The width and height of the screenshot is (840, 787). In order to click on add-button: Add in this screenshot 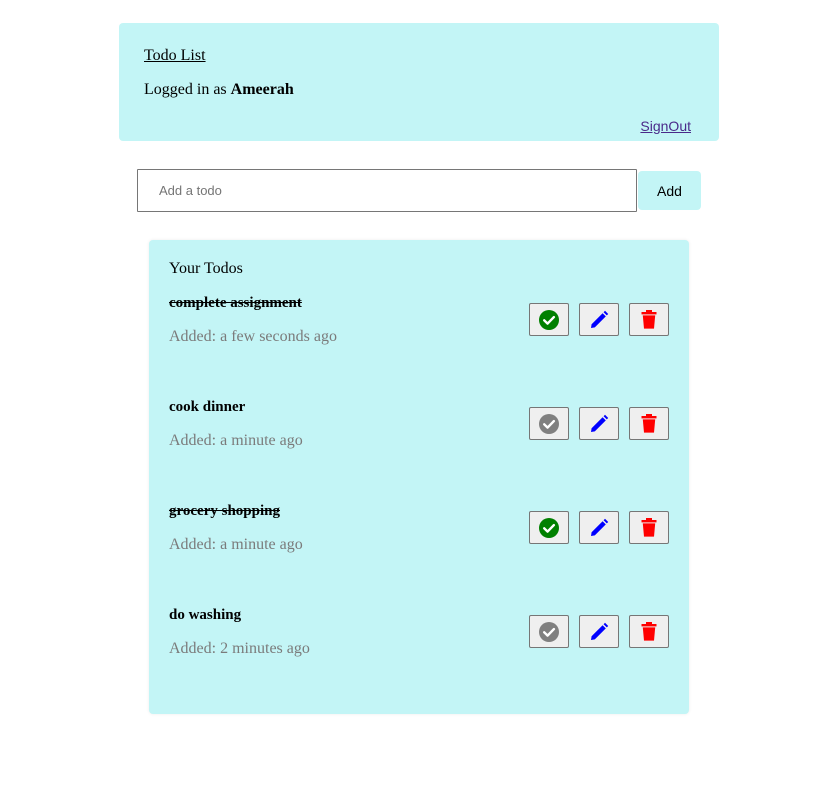, I will do `click(669, 190)`.